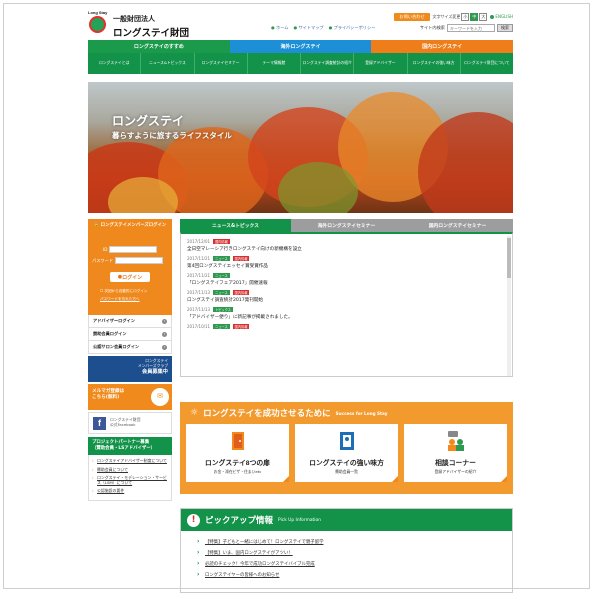 The width and height of the screenshot is (593, 593). Describe the element at coordinates (130, 423) in the screenshot. I see `facebook-banner: f ロングステイ財団 公式Facebook` at that location.